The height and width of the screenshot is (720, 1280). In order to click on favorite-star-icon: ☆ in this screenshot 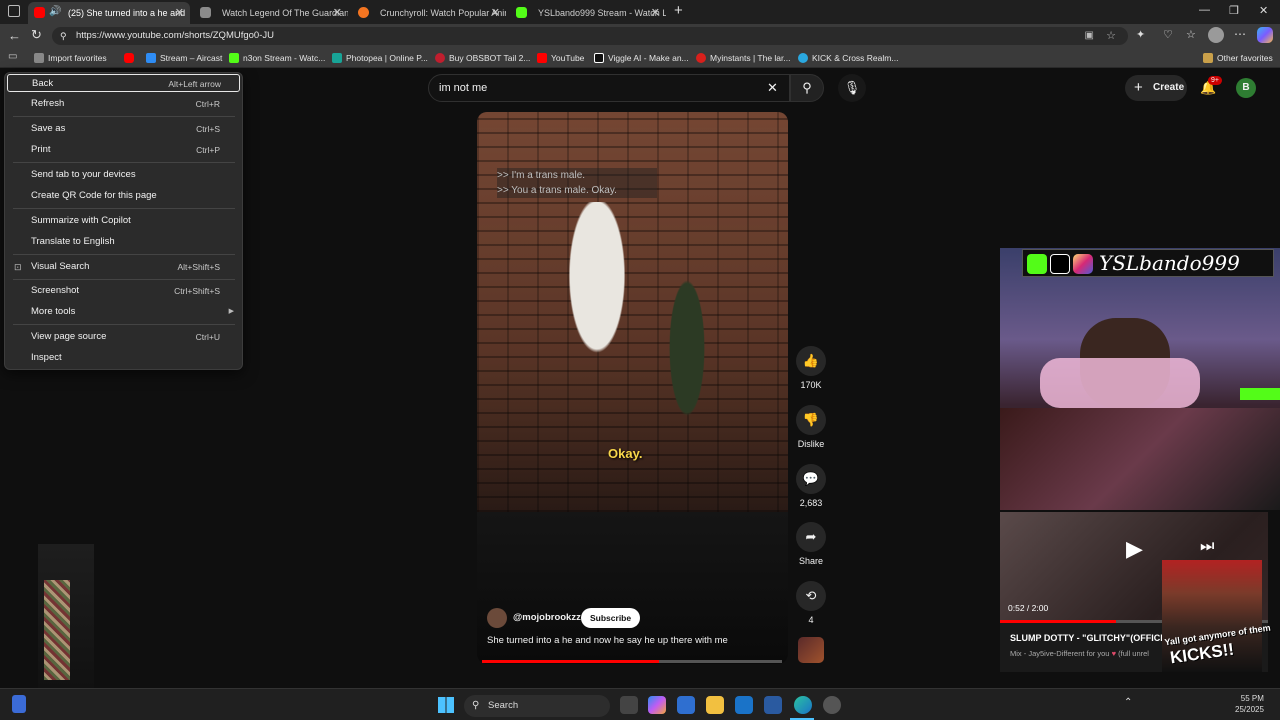, I will do `click(1111, 36)`.